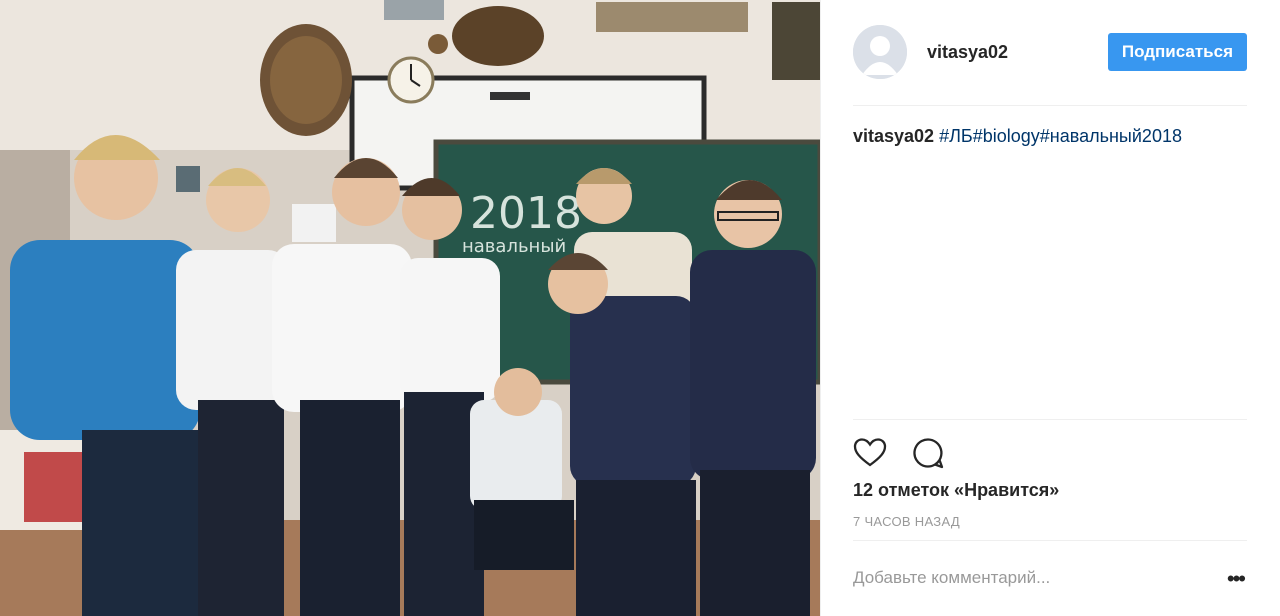 This screenshot has height=616, width=1280. I want to click on action-bar, so click(909, 453).